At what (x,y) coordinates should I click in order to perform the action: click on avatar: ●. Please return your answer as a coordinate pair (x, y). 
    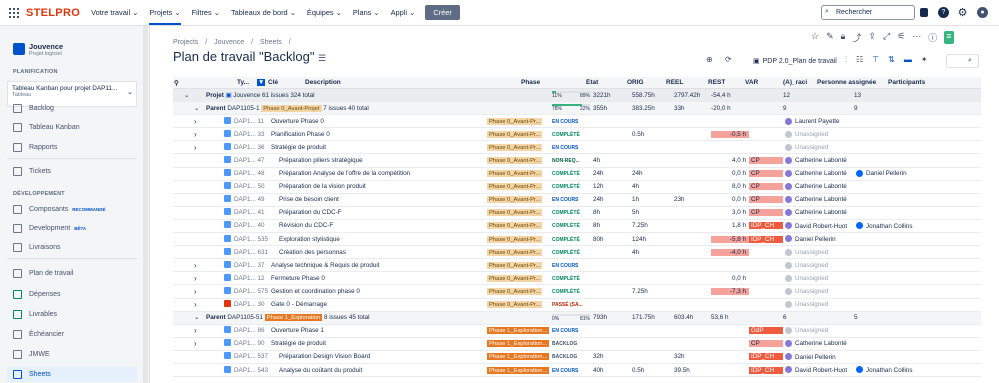
    Looking at the image, I should click on (982, 12).